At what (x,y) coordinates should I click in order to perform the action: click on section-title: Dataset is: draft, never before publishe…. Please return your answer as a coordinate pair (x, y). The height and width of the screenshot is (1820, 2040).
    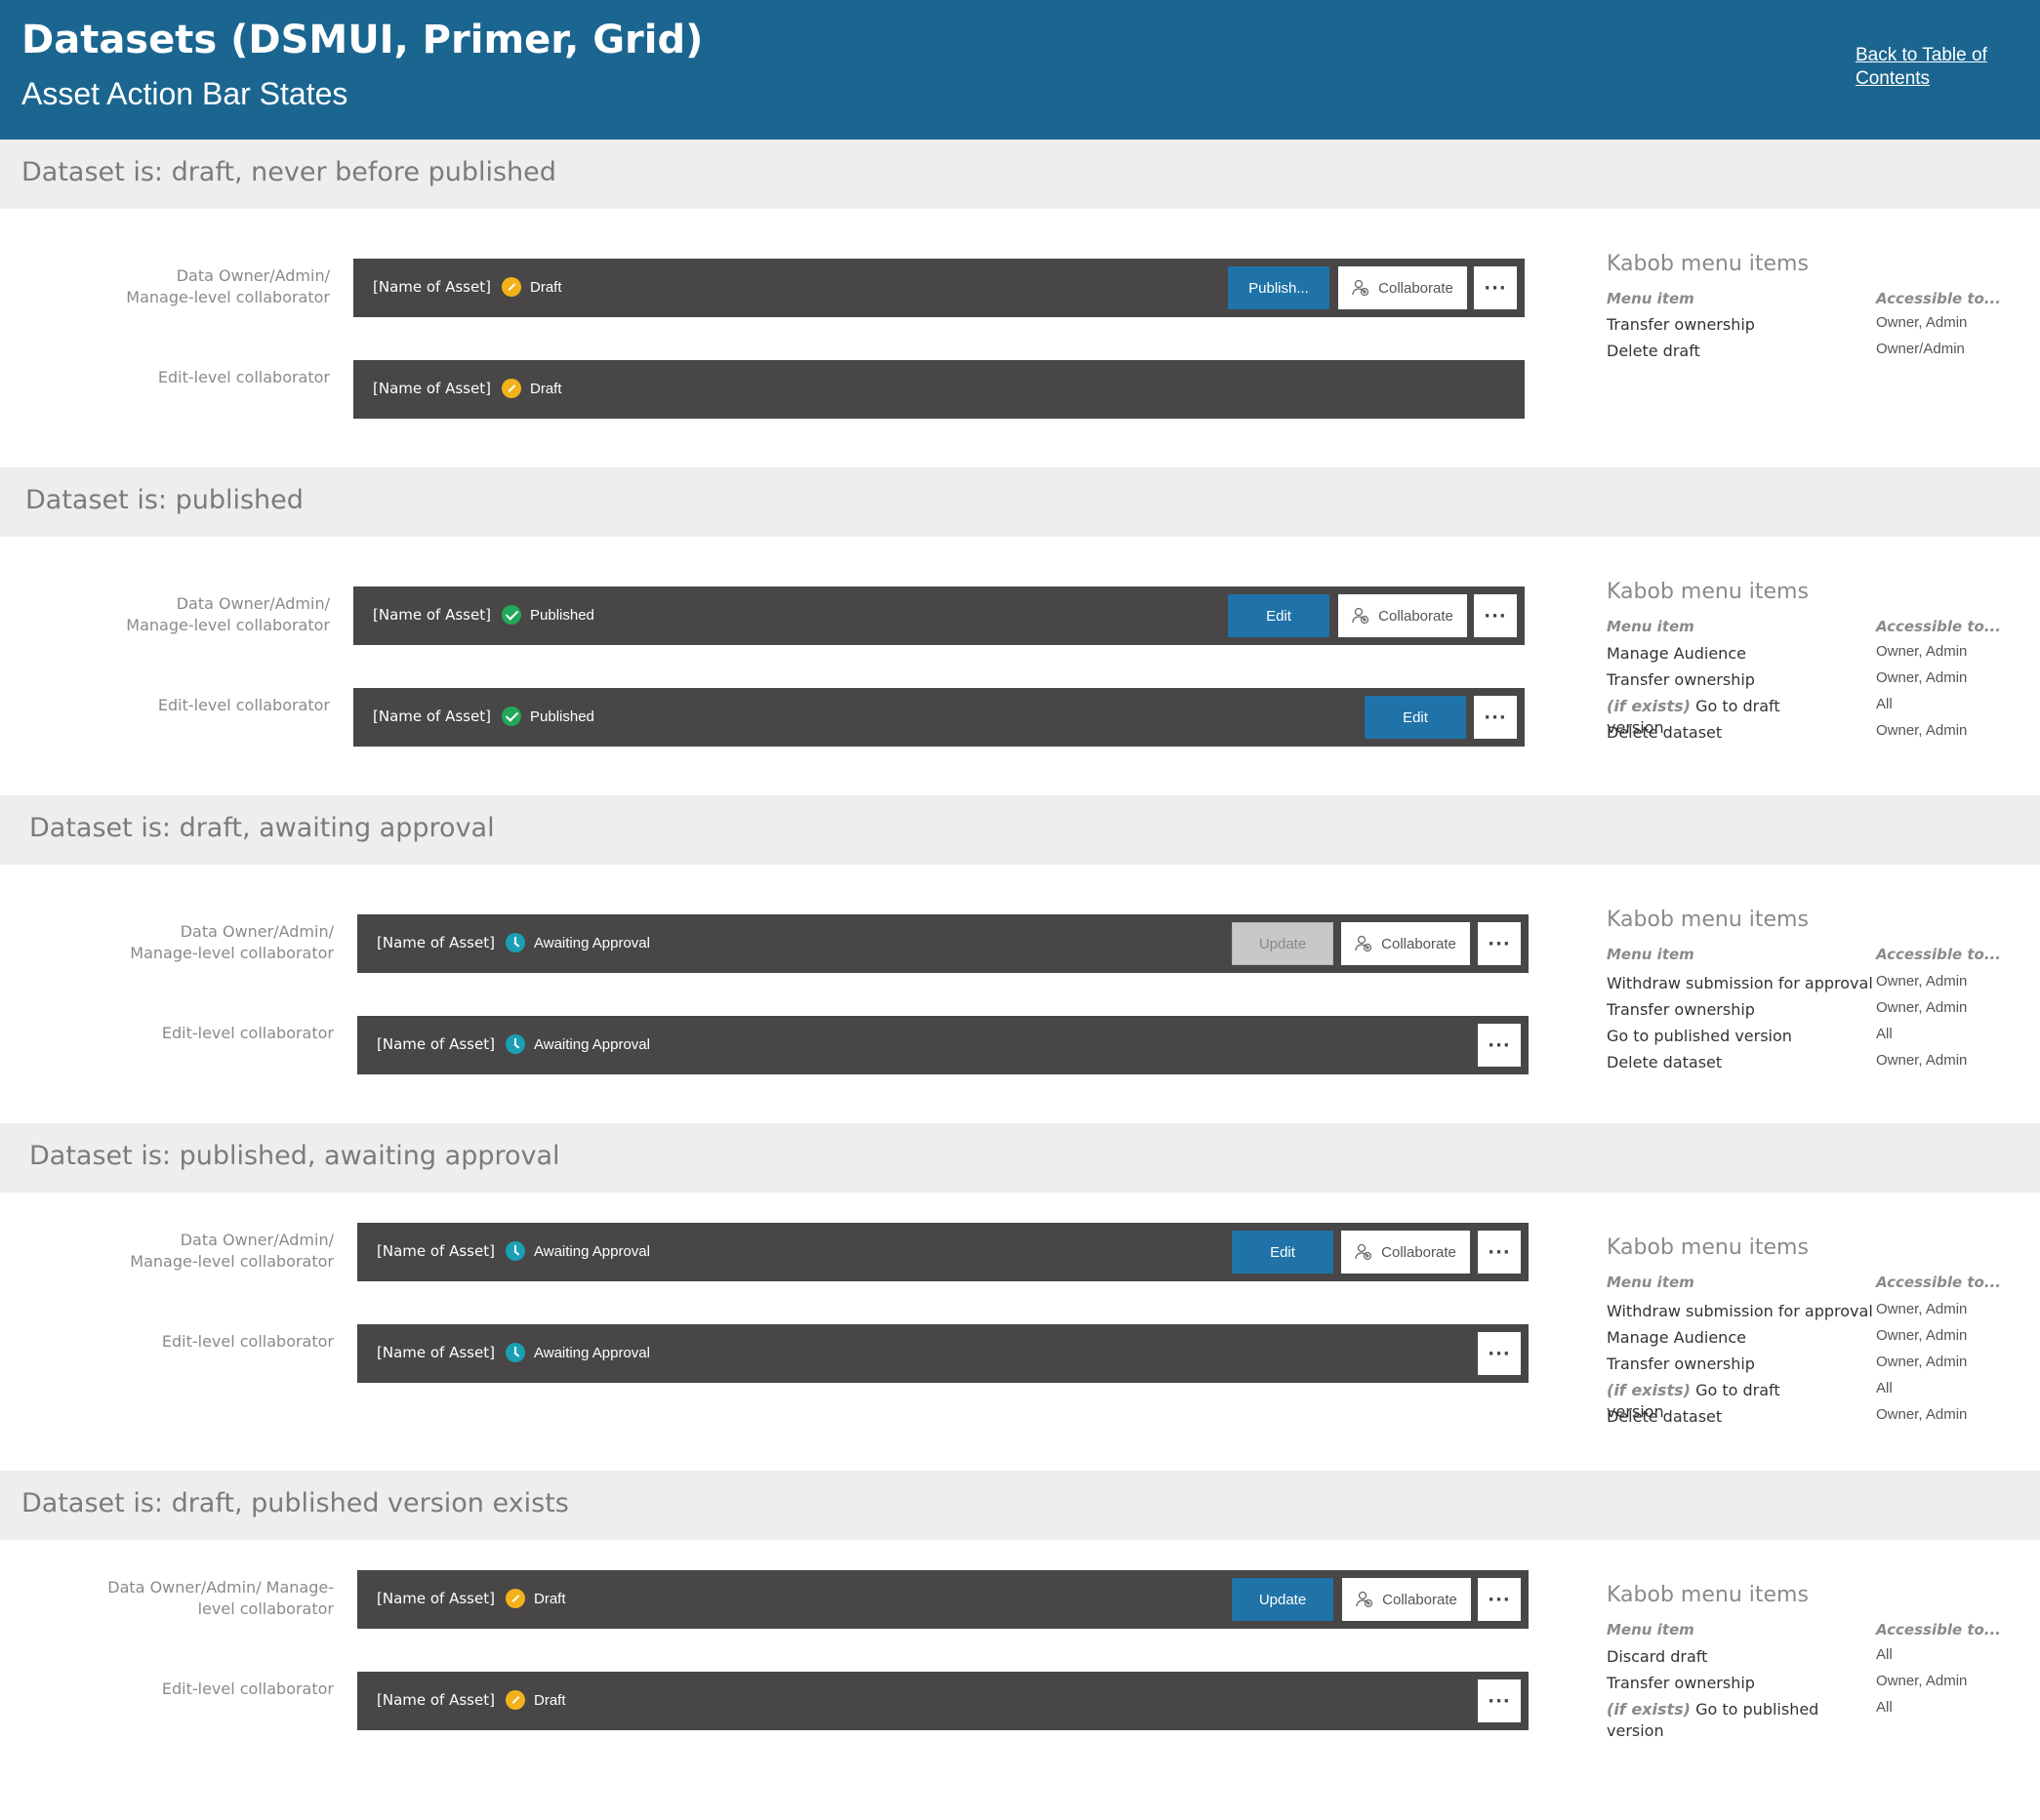
    Looking at the image, I should click on (288, 172).